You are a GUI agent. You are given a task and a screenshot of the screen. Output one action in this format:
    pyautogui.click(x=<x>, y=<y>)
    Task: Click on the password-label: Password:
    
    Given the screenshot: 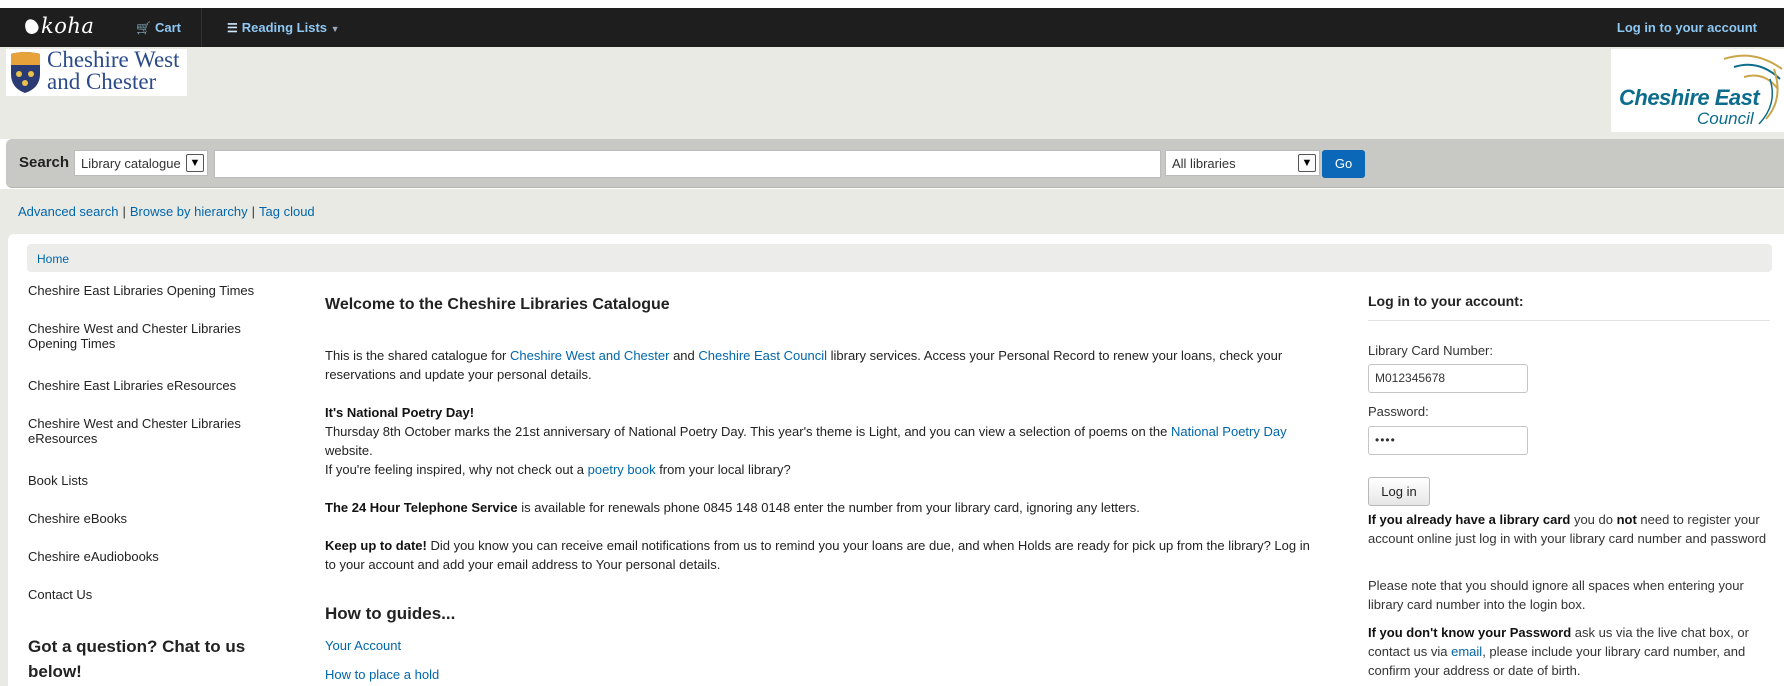 What is the action you would take?
    pyautogui.click(x=1398, y=411)
    